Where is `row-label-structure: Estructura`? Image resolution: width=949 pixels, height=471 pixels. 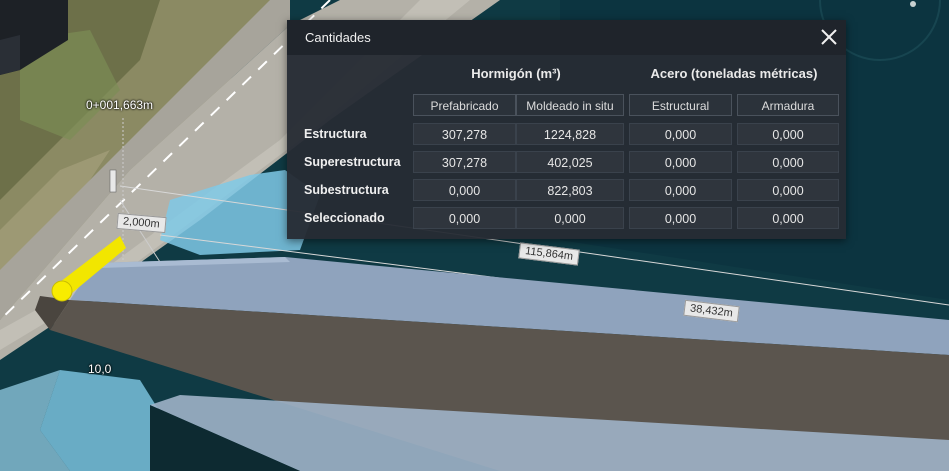
row-label-structure: Estructura is located at coordinates (335, 134).